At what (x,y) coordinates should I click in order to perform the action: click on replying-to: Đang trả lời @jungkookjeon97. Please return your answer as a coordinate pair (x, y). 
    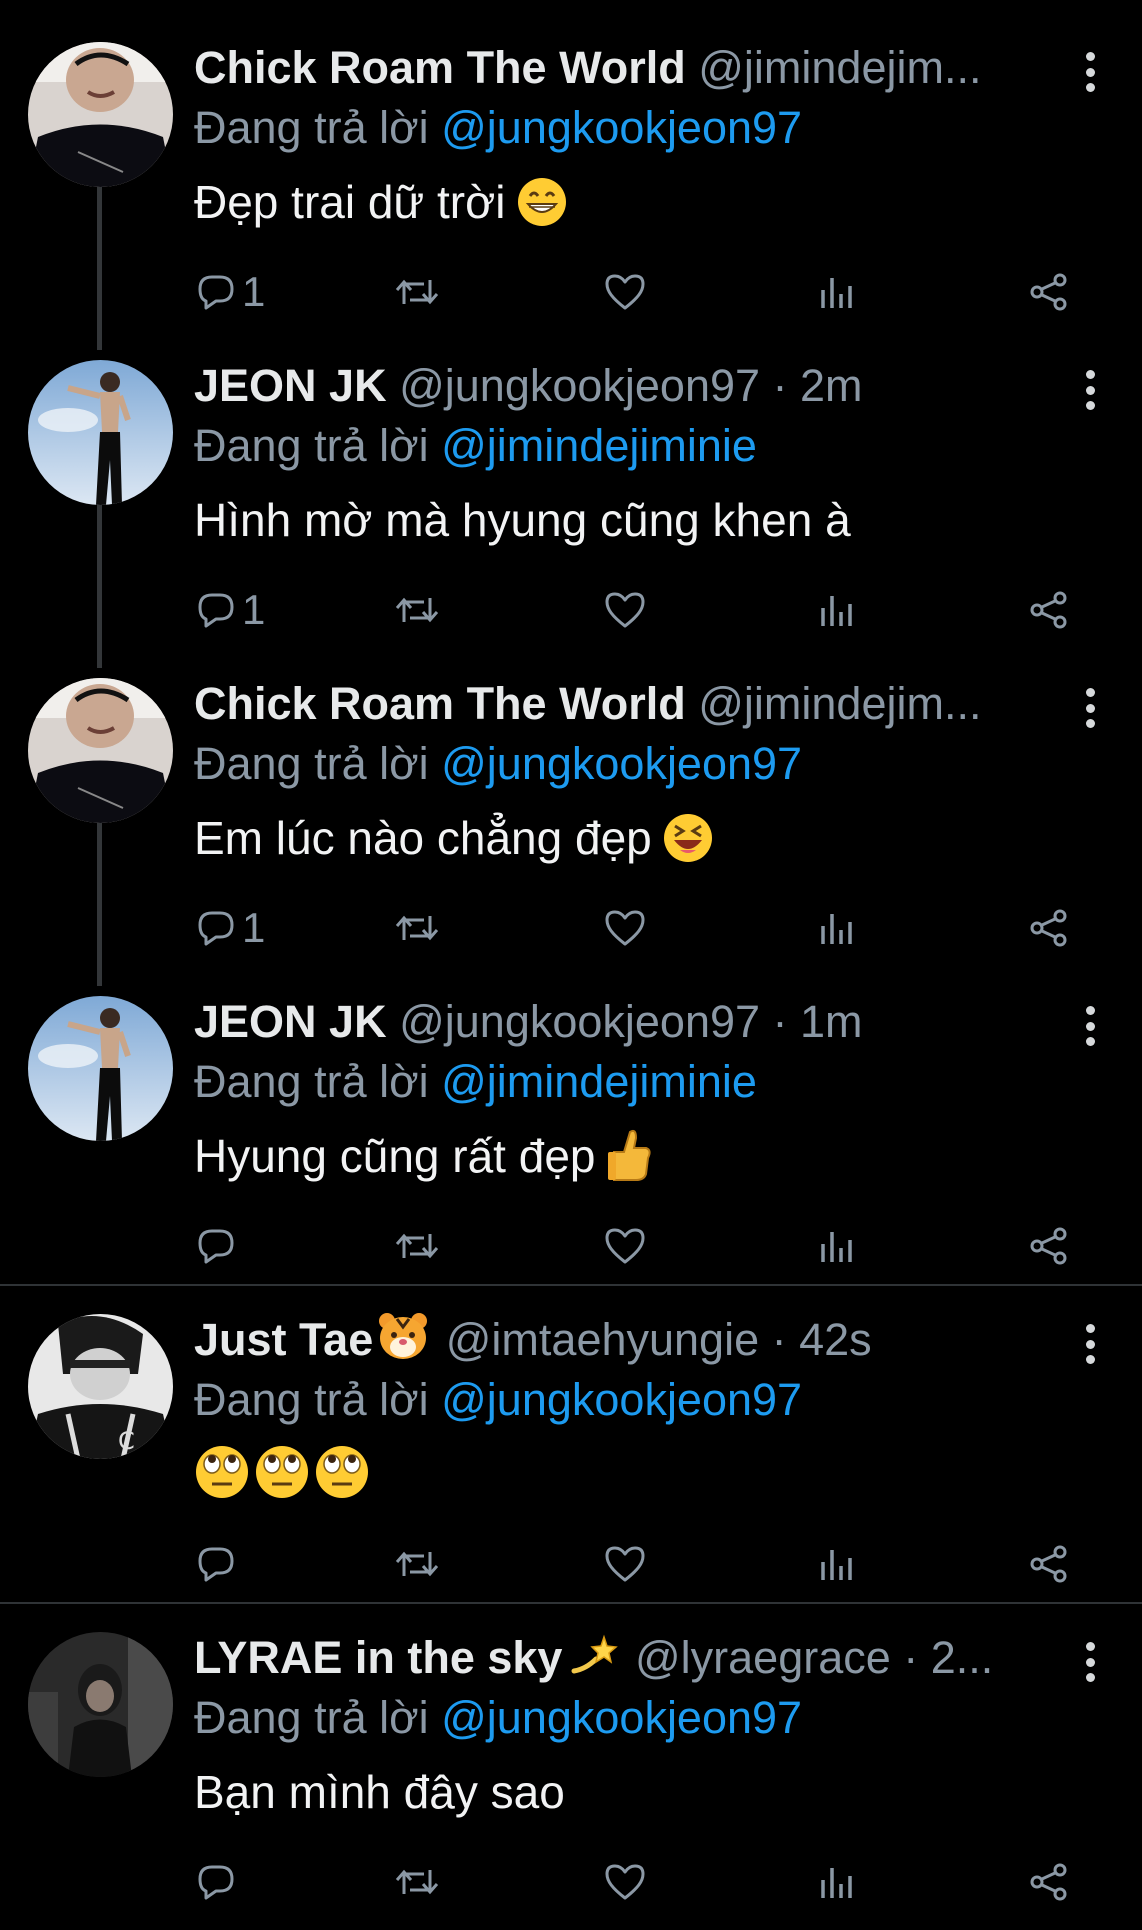
    Looking at the image, I should click on (498, 1718).